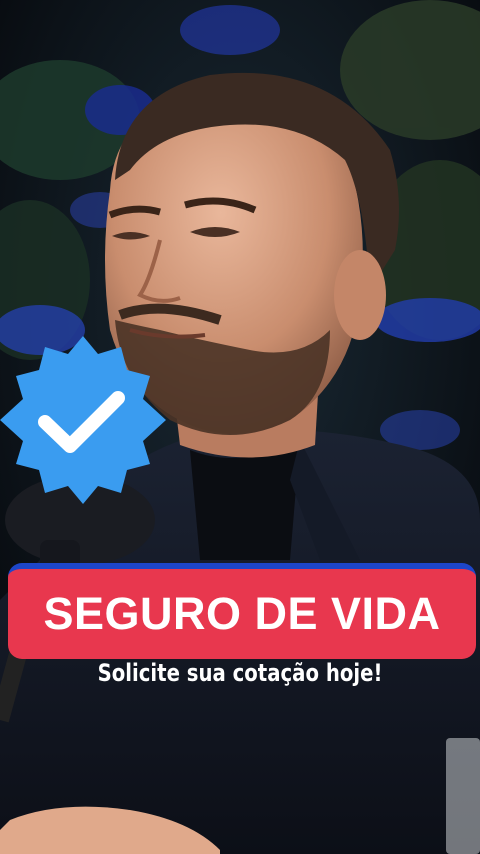  I want to click on ear, so click(360, 295).